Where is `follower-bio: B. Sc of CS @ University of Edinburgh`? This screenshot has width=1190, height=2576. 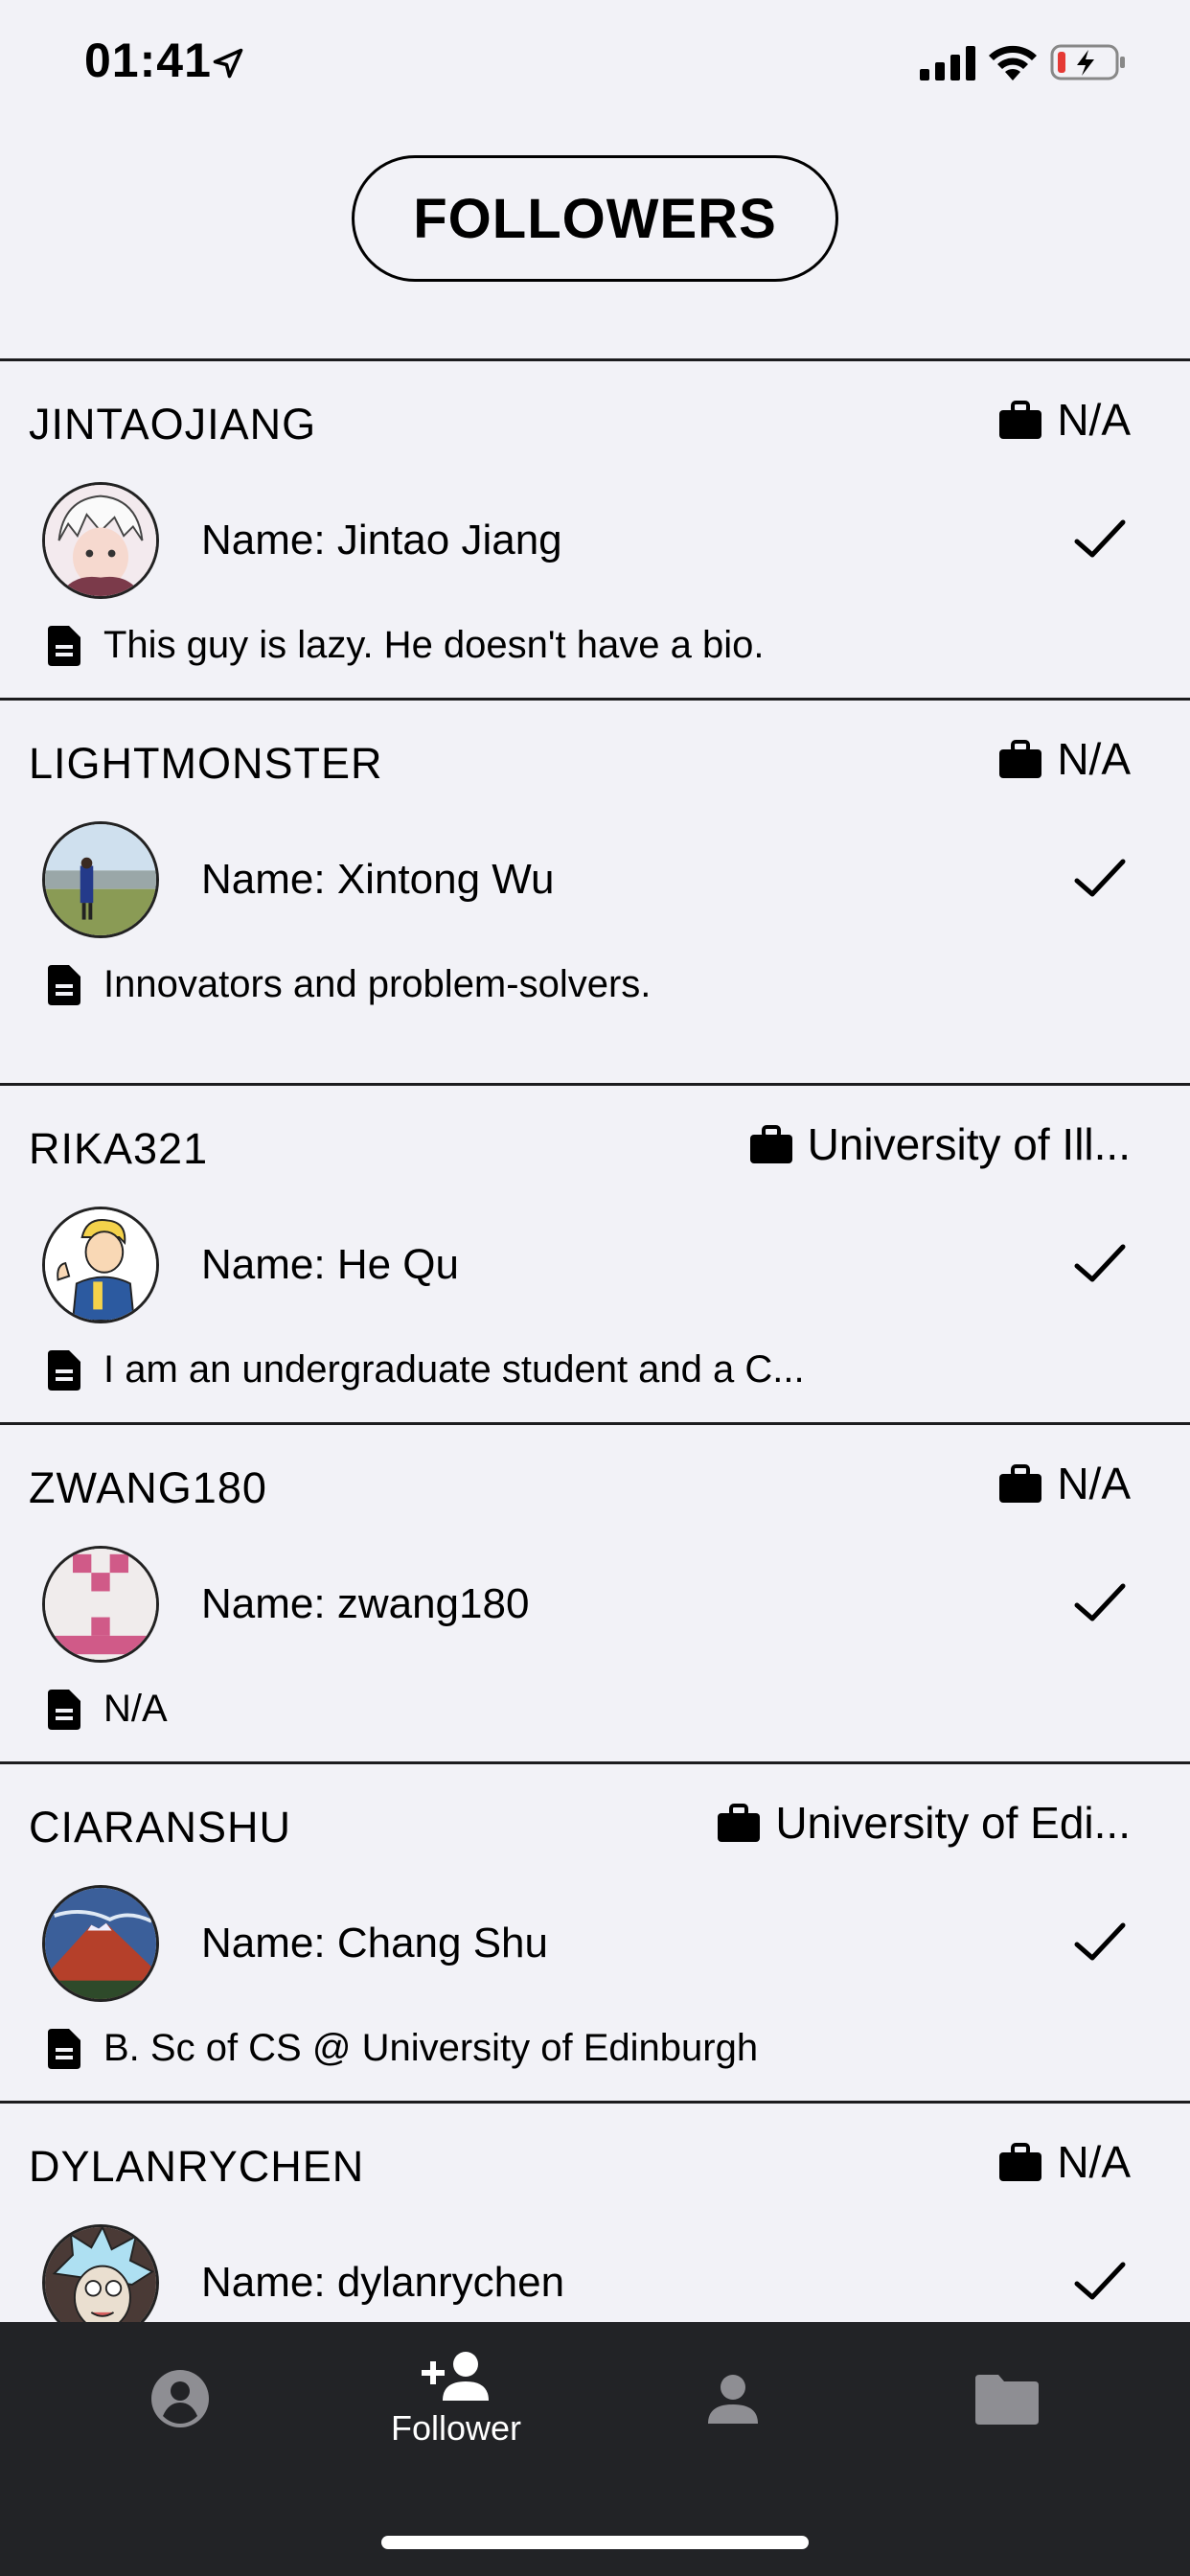 follower-bio: B. Sc of CS @ University of Edinburgh is located at coordinates (403, 2048).